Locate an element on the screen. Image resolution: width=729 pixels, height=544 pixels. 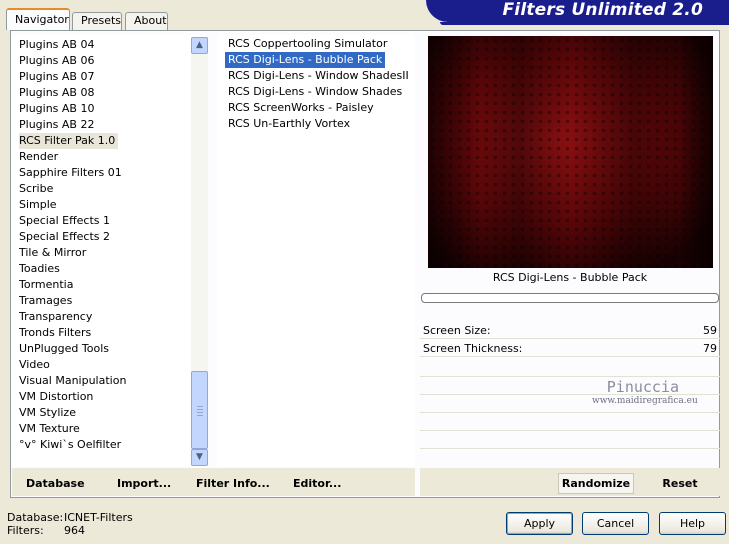
category-item: °v° Kiwi`s Oelfilter is located at coordinates (71, 445).